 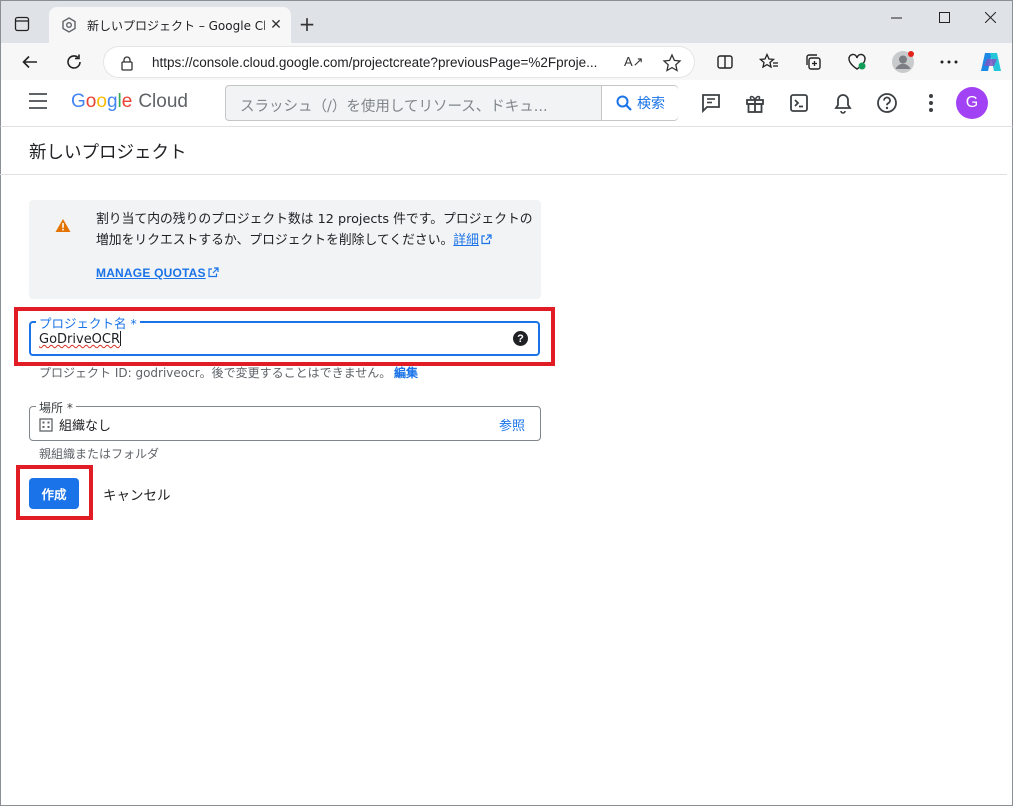 What do you see at coordinates (69, 25) in the screenshot?
I see `gear-hex-icon` at bounding box center [69, 25].